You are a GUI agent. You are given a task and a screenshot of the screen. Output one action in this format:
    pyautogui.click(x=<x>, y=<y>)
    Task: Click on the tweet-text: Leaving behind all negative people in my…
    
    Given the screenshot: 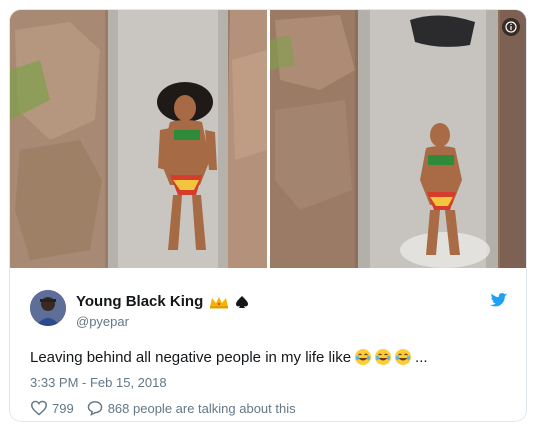 What is the action you would take?
    pyautogui.click(x=229, y=357)
    